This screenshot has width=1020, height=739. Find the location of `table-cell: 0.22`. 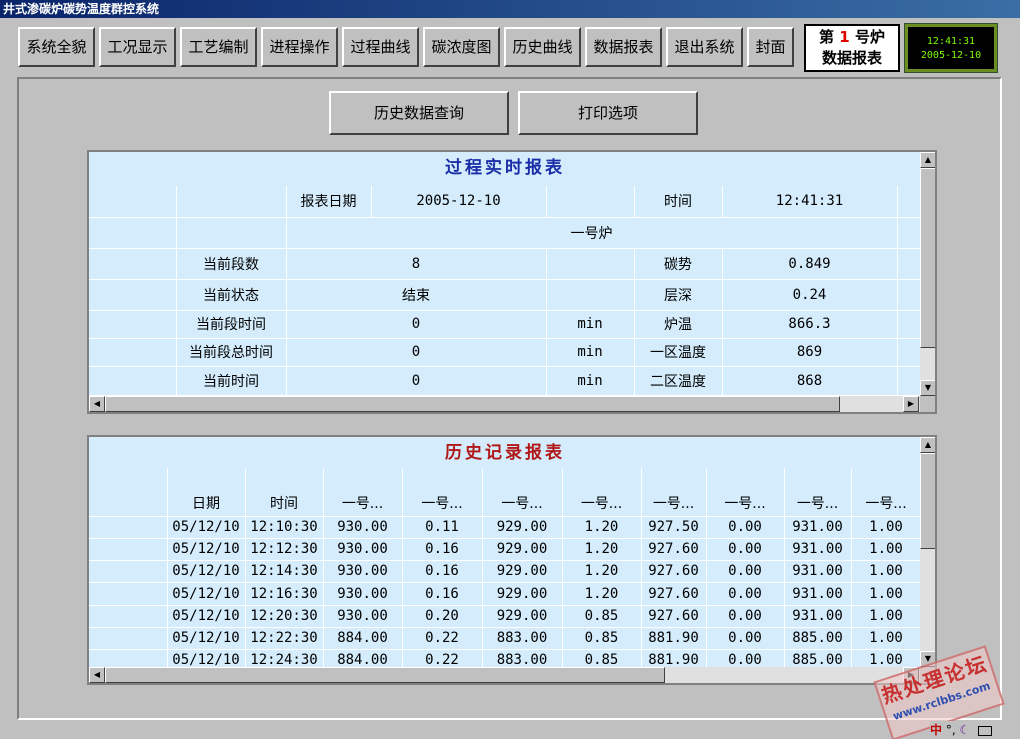

table-cell: 0.22 is located at coordinates (442, 638).